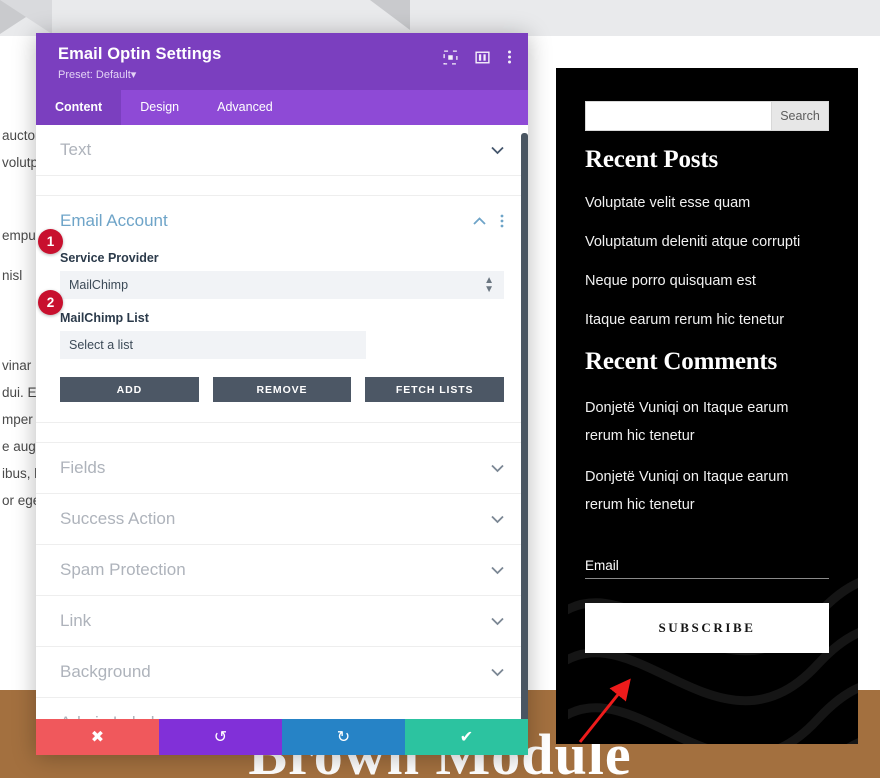  I want to click on annotation-arrow, so click(604, 710).